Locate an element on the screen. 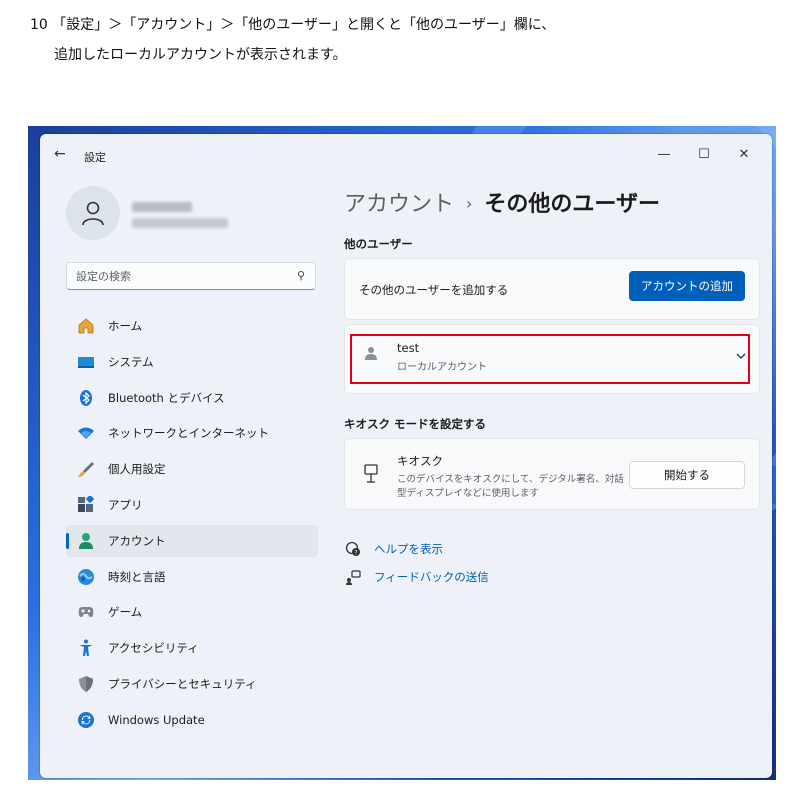 The height and width of the screenshot is (800, 800). search-icon: ⚲ is located at coordinates (301, 275).